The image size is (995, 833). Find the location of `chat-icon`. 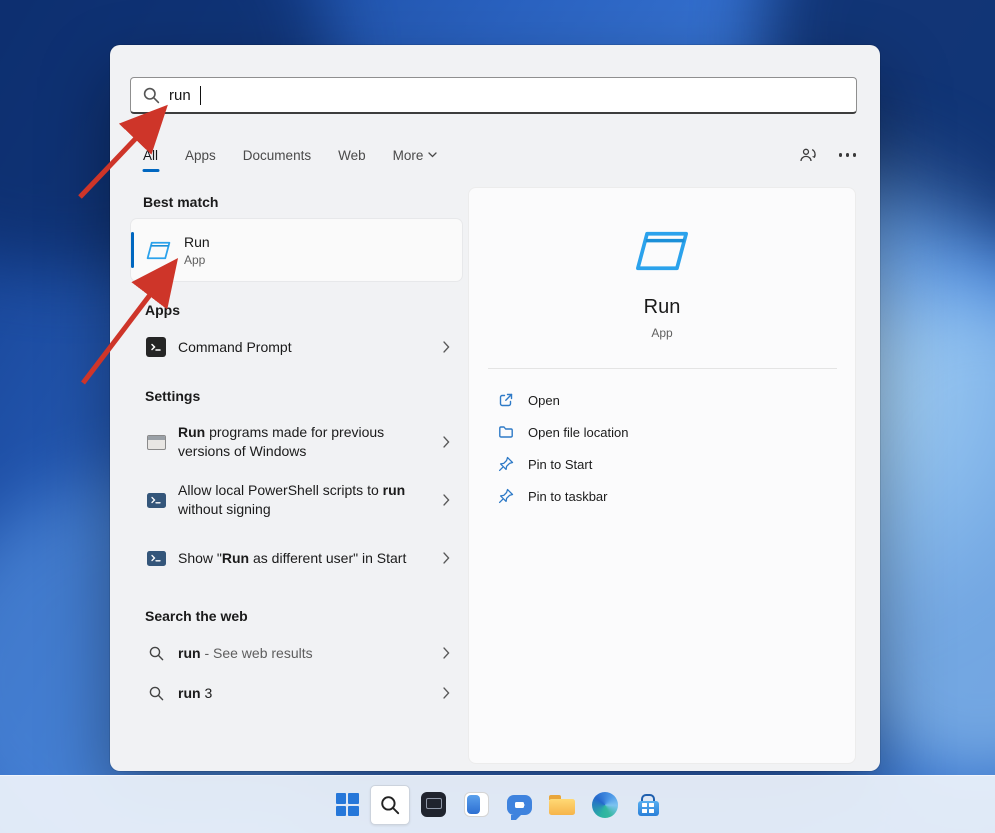

chat-icon is located at coordinates (519, 807).